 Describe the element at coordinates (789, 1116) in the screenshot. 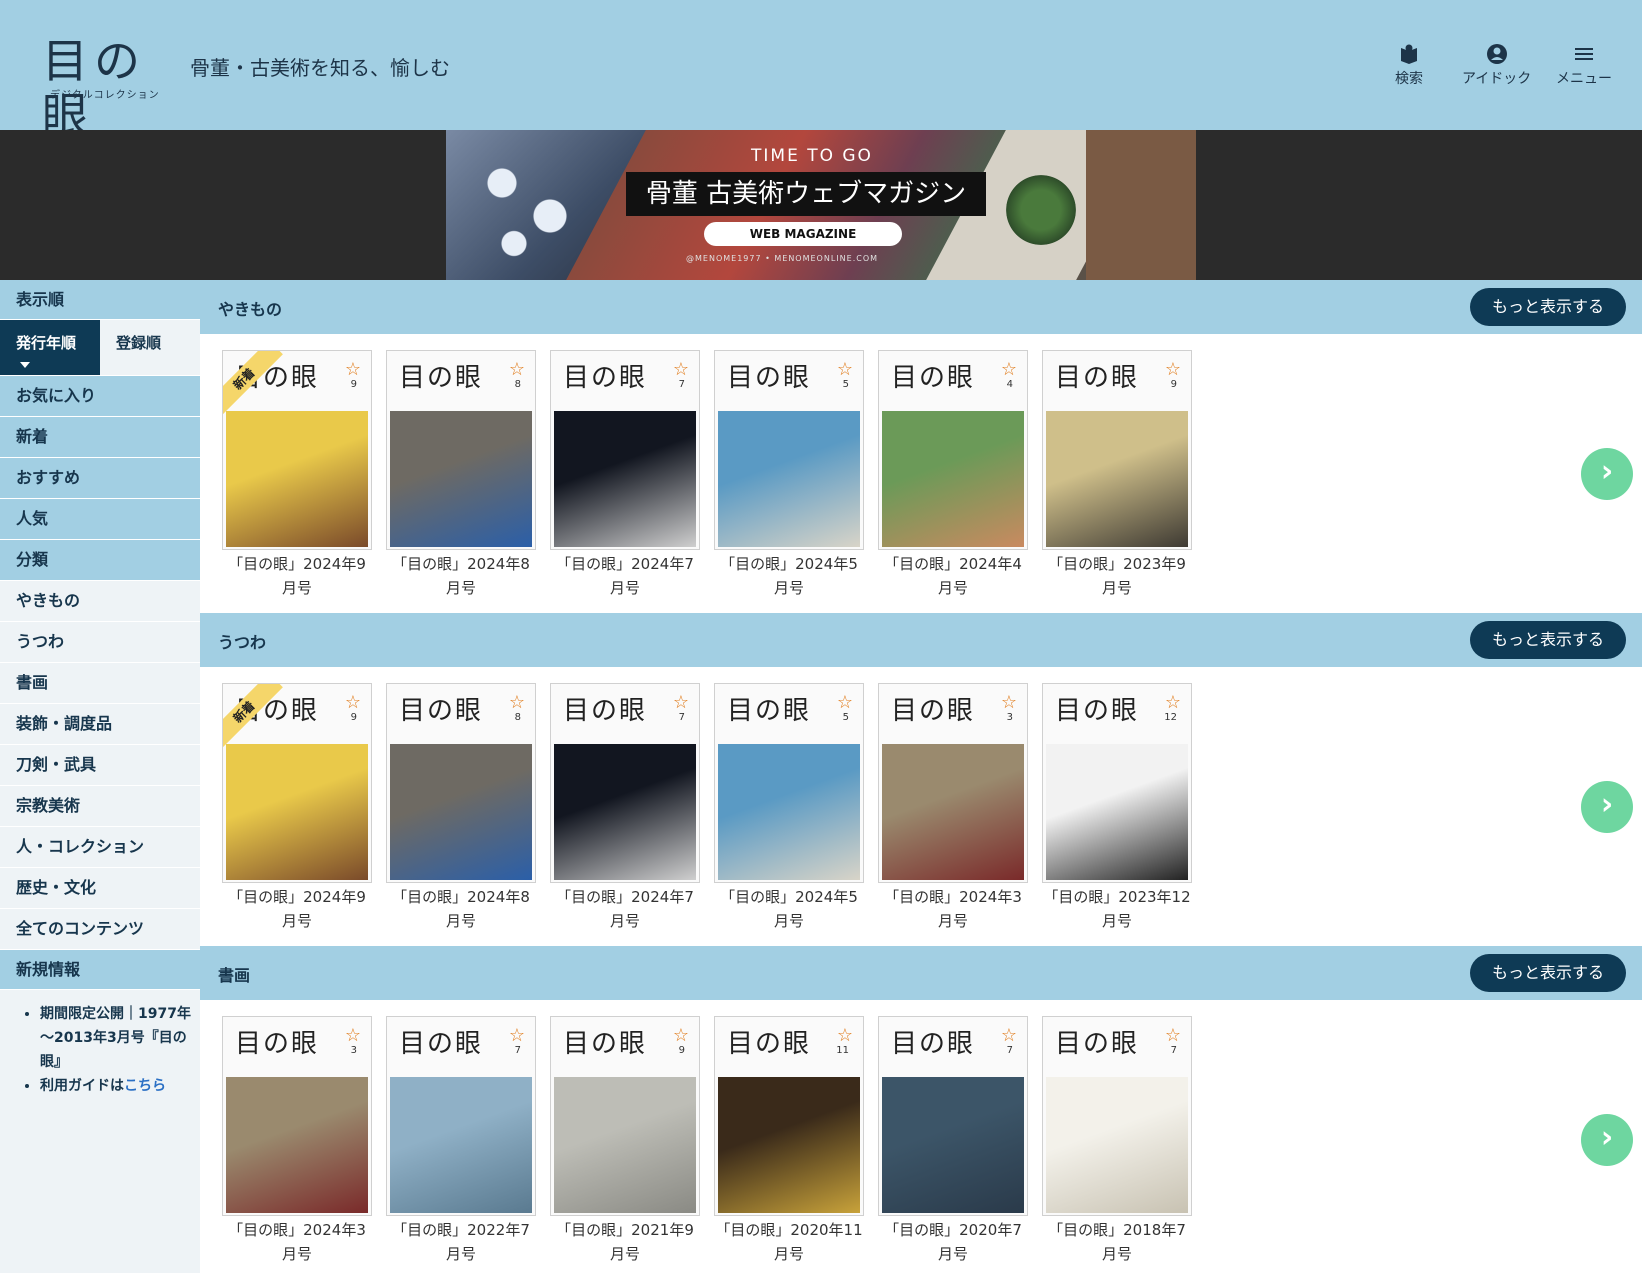

I see `magazine-cover: 目の眼 ☆ 11` at that location.